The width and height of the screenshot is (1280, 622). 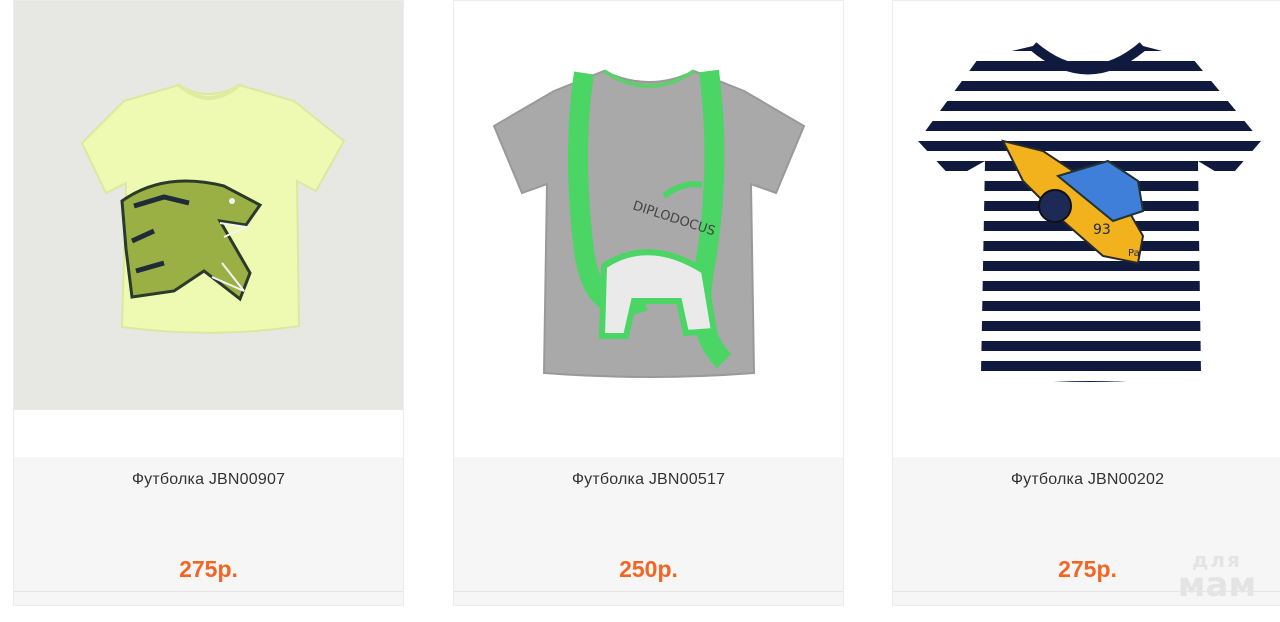 I want to click on product-price: 250р., so click(x=648, y=569).